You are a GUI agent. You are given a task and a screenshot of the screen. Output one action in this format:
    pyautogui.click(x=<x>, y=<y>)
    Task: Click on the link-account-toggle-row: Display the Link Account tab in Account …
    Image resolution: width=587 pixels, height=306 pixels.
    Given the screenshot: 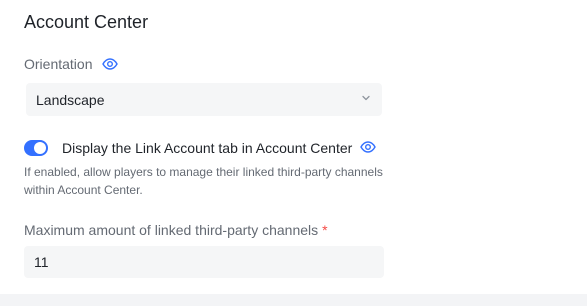 What is the action you would take?
    pyautogui.click(x=200, y=148)
    